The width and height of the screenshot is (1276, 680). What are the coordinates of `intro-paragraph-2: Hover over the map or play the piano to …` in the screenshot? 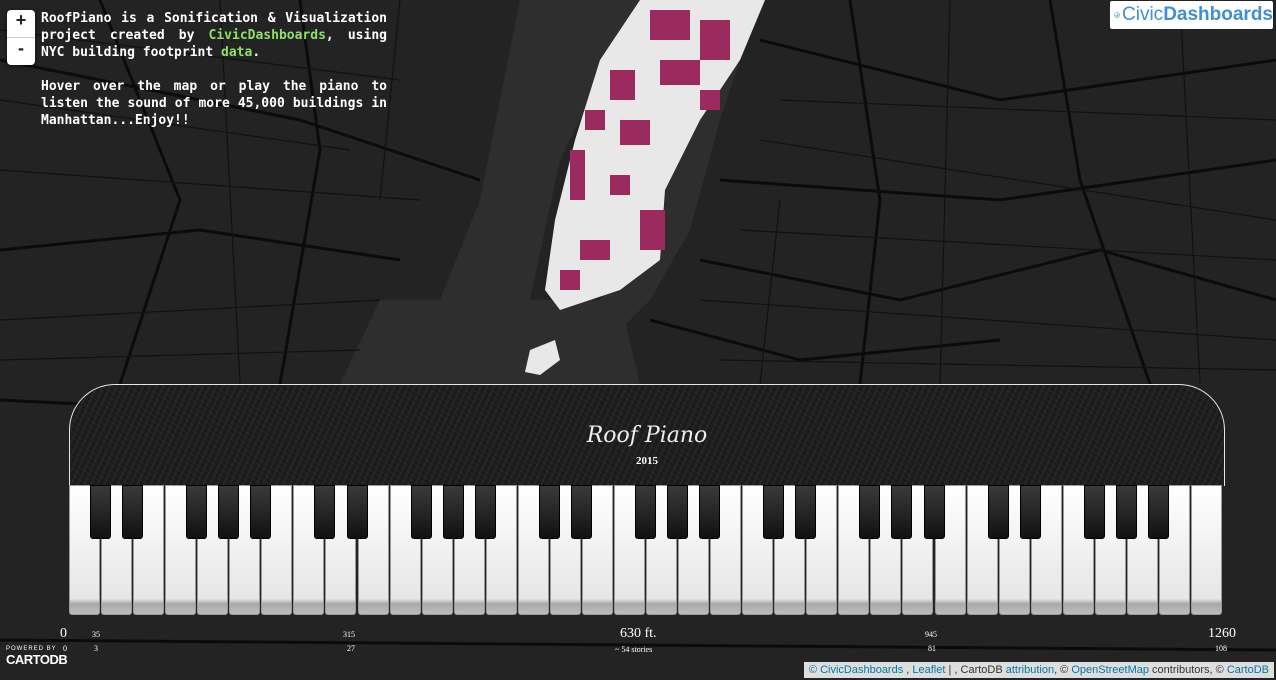 It's located at (214, 103).